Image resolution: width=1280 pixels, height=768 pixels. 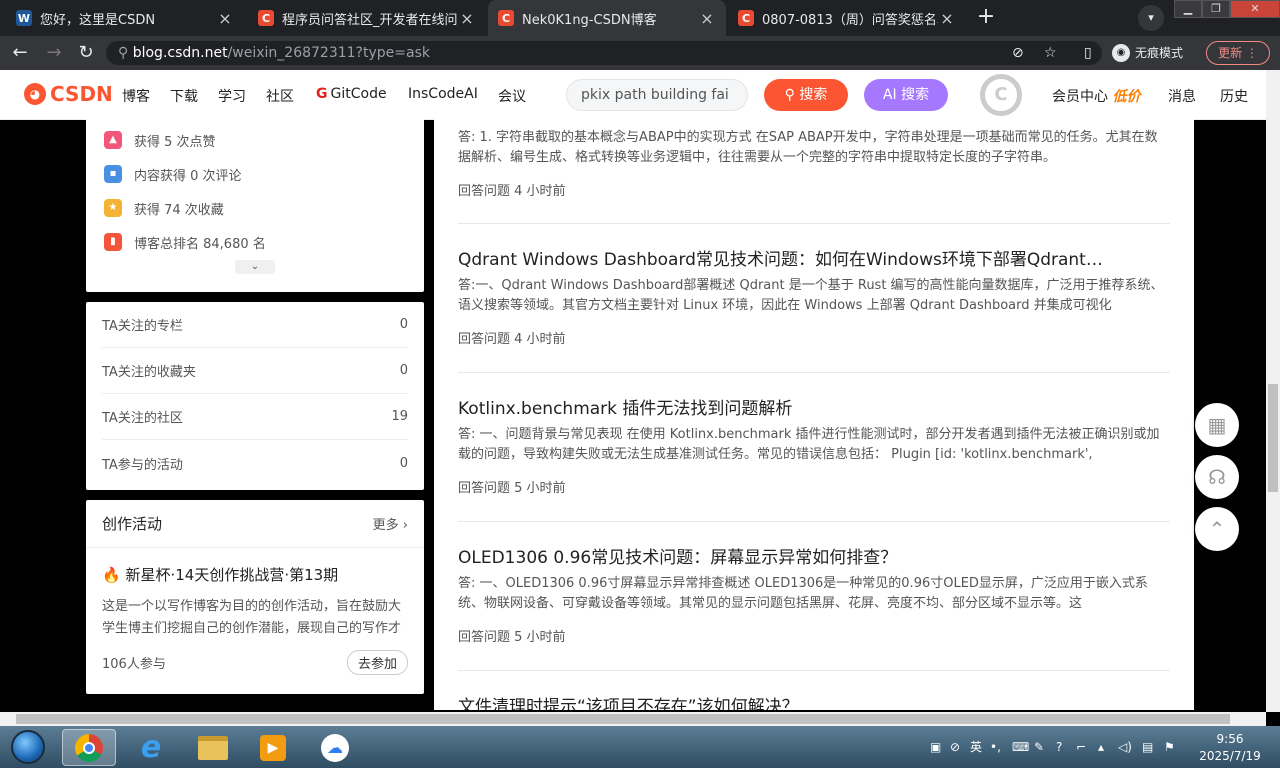 What do you see at coordinates (1020, 747) in the screenshot?
I see `ime-keyboard-icon: ⌨` at bounding box center [1020, 747].